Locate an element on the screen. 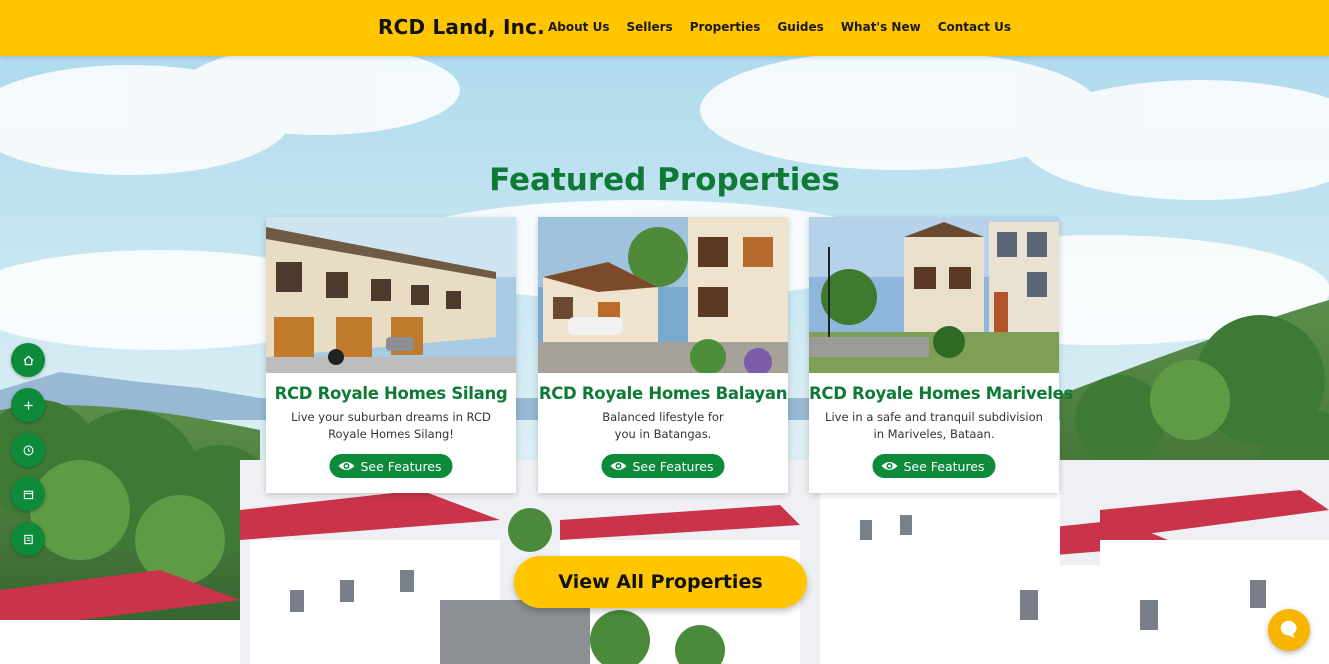 This screenshot has height=664, width=1329. nav-sellers: Sellers is located at coordinates (649, 27).